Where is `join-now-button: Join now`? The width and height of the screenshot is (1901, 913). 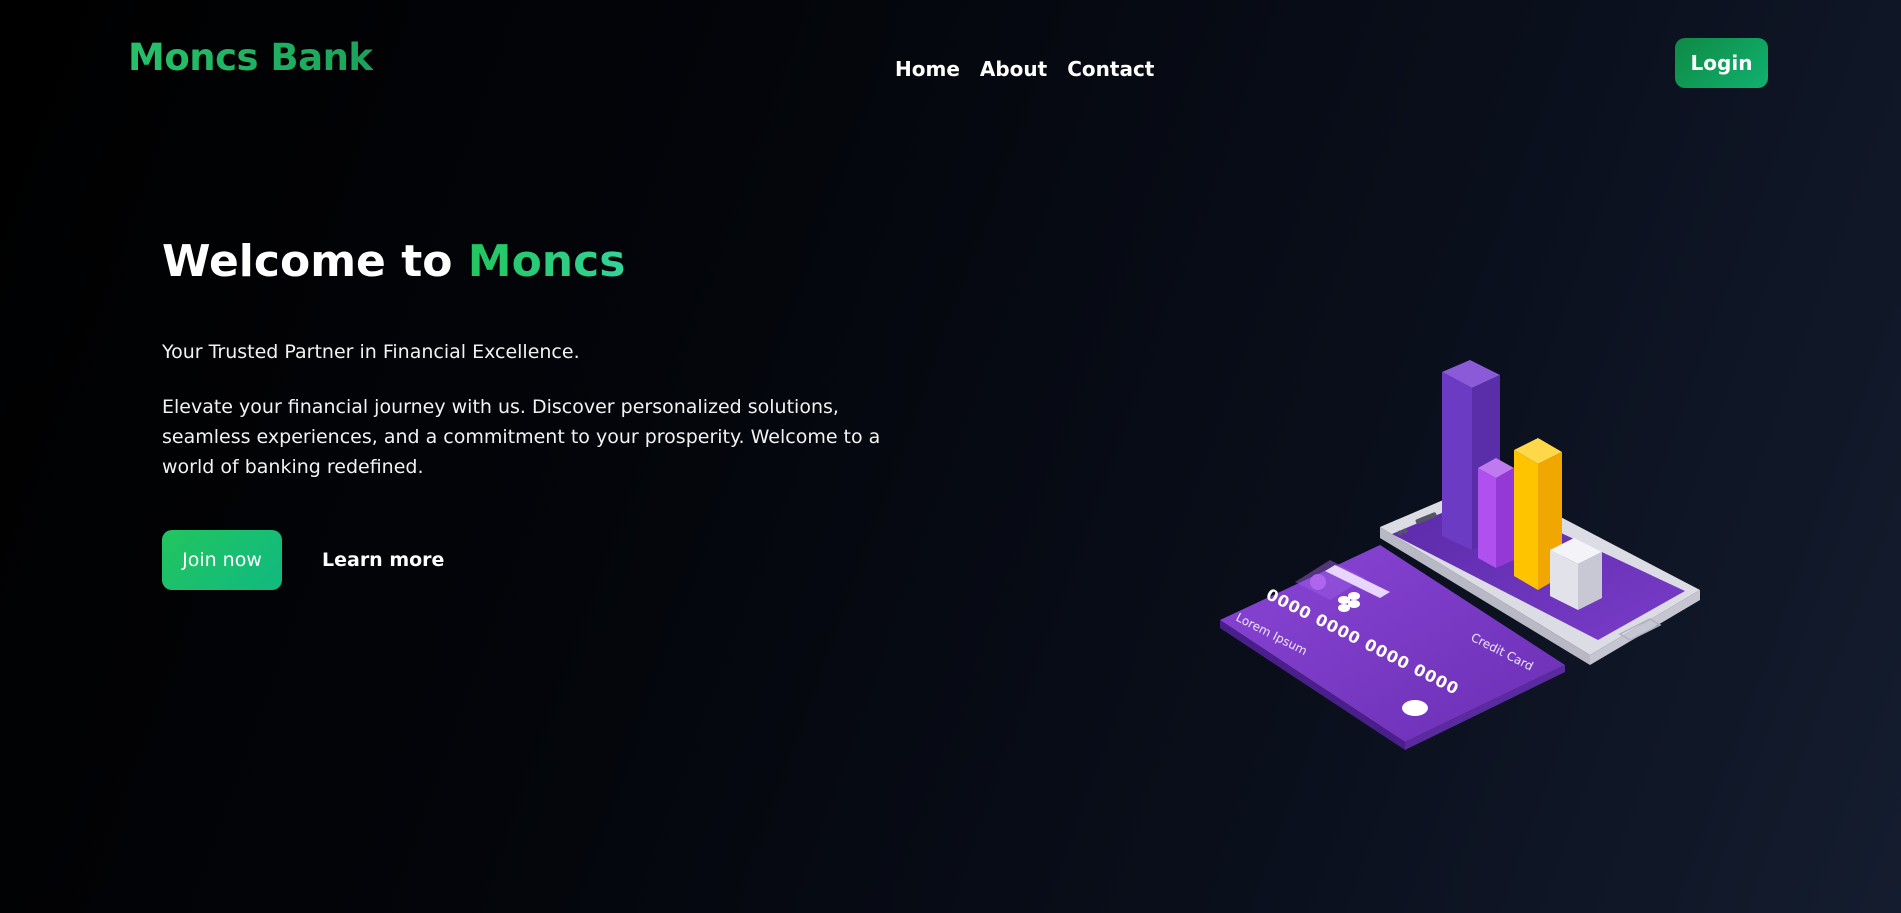
join-now-button: Join now is located at coordinates (222, 560).